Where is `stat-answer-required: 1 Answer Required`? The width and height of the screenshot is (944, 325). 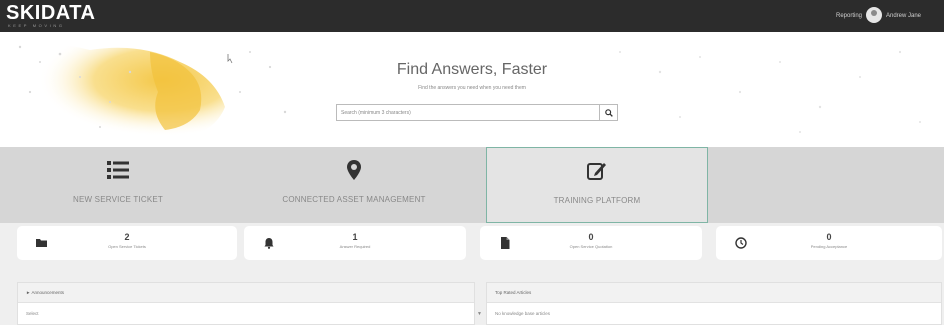
stat-answer-required: 1 Answer Required is located at coordinates (355, 243).